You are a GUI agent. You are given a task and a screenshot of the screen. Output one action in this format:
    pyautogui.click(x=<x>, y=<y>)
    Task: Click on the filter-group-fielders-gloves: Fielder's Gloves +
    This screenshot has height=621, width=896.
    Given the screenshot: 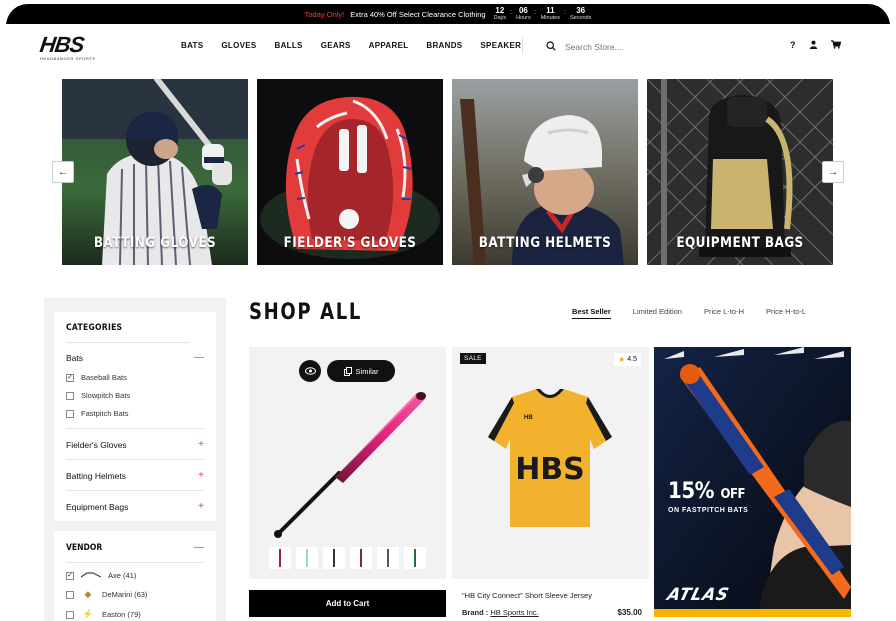 What is the action you would take?
    pyautogui.click(x=135, y=443)
    